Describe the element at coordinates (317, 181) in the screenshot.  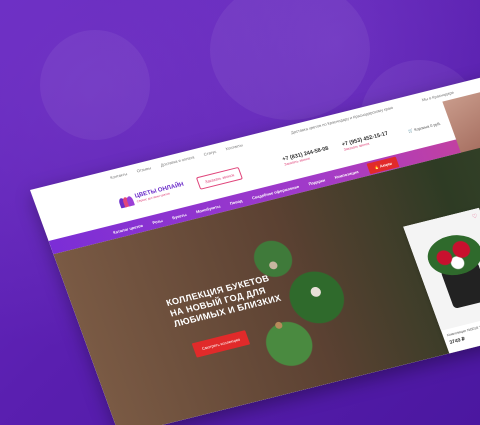
I see `nav-item-gifts: Подарки` at that location.